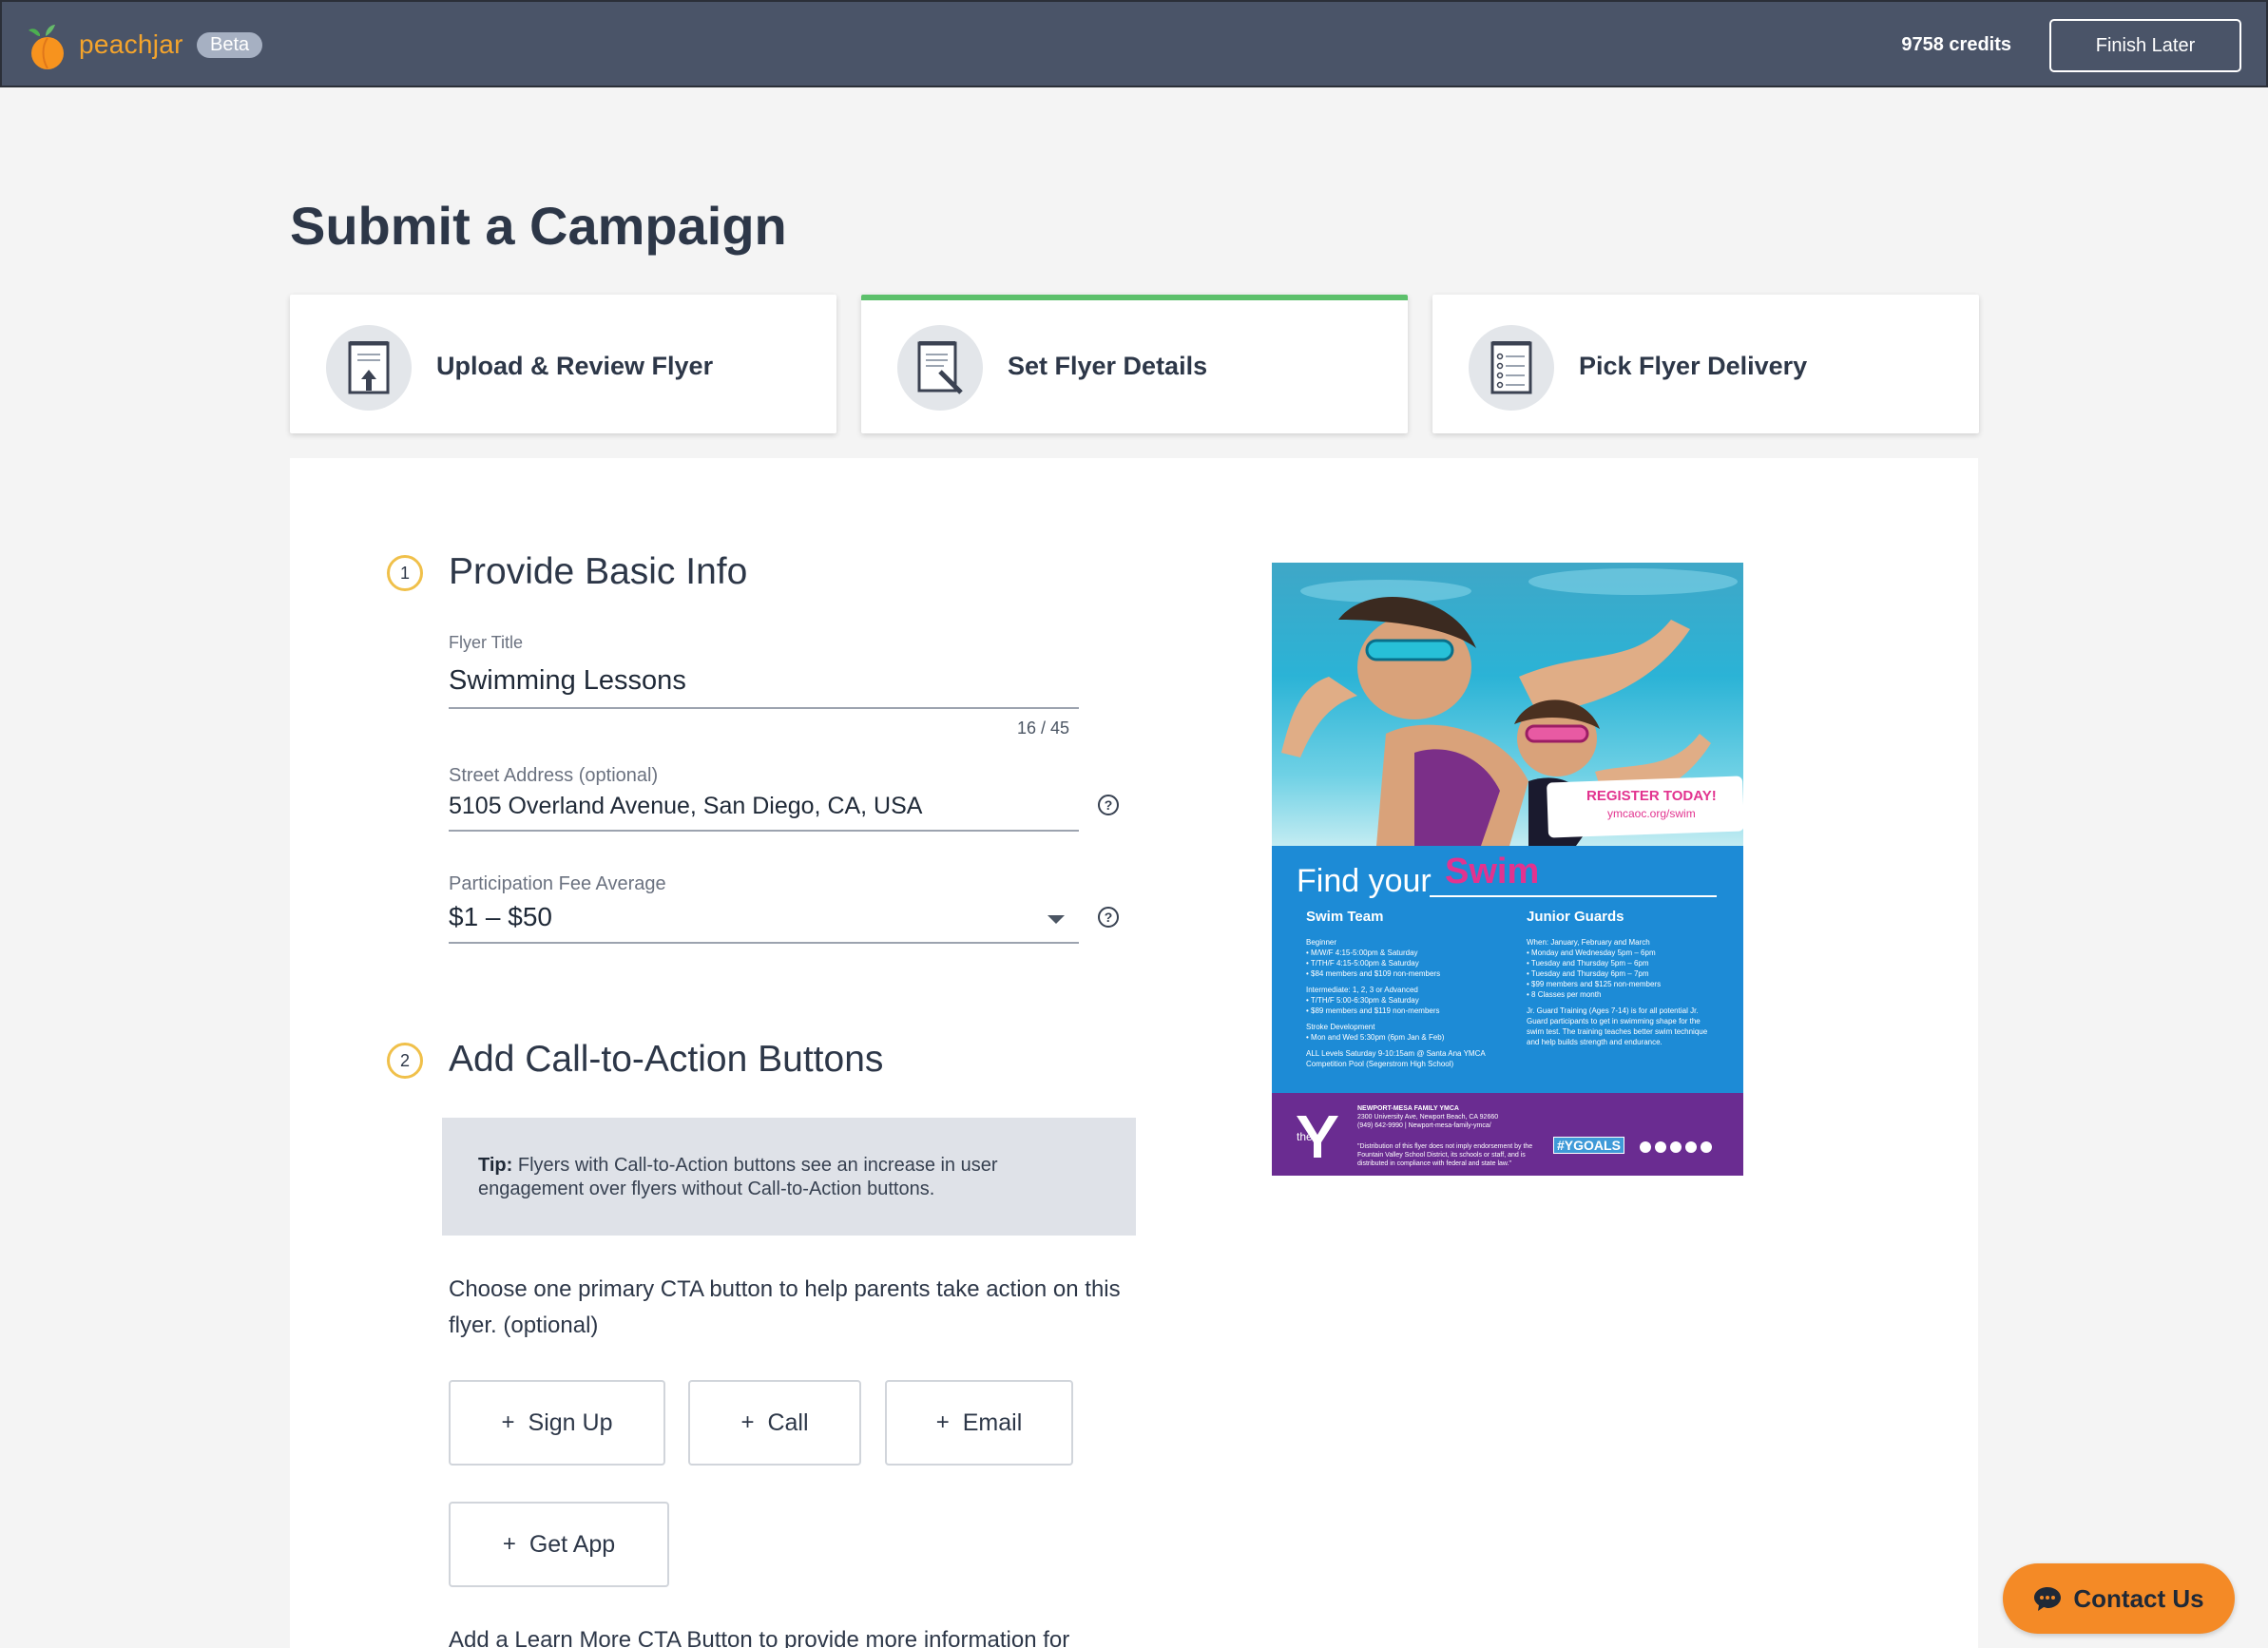  Describe the element at coordinates (1108, 917) in the screenshot. I see `fee-help-icon: ?` at that location.